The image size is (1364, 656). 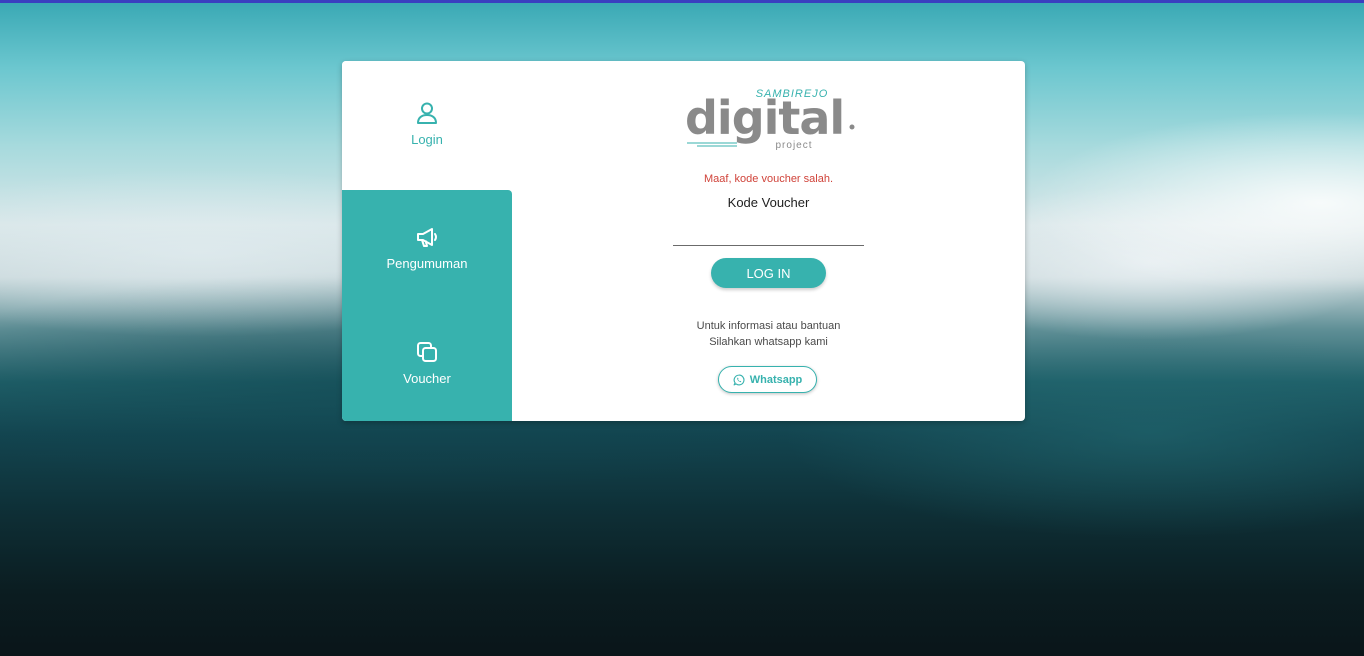 What do you see at coordinates (427, 113) in the screenshot?
I see `user-icon` at bounding box center [427, 113].